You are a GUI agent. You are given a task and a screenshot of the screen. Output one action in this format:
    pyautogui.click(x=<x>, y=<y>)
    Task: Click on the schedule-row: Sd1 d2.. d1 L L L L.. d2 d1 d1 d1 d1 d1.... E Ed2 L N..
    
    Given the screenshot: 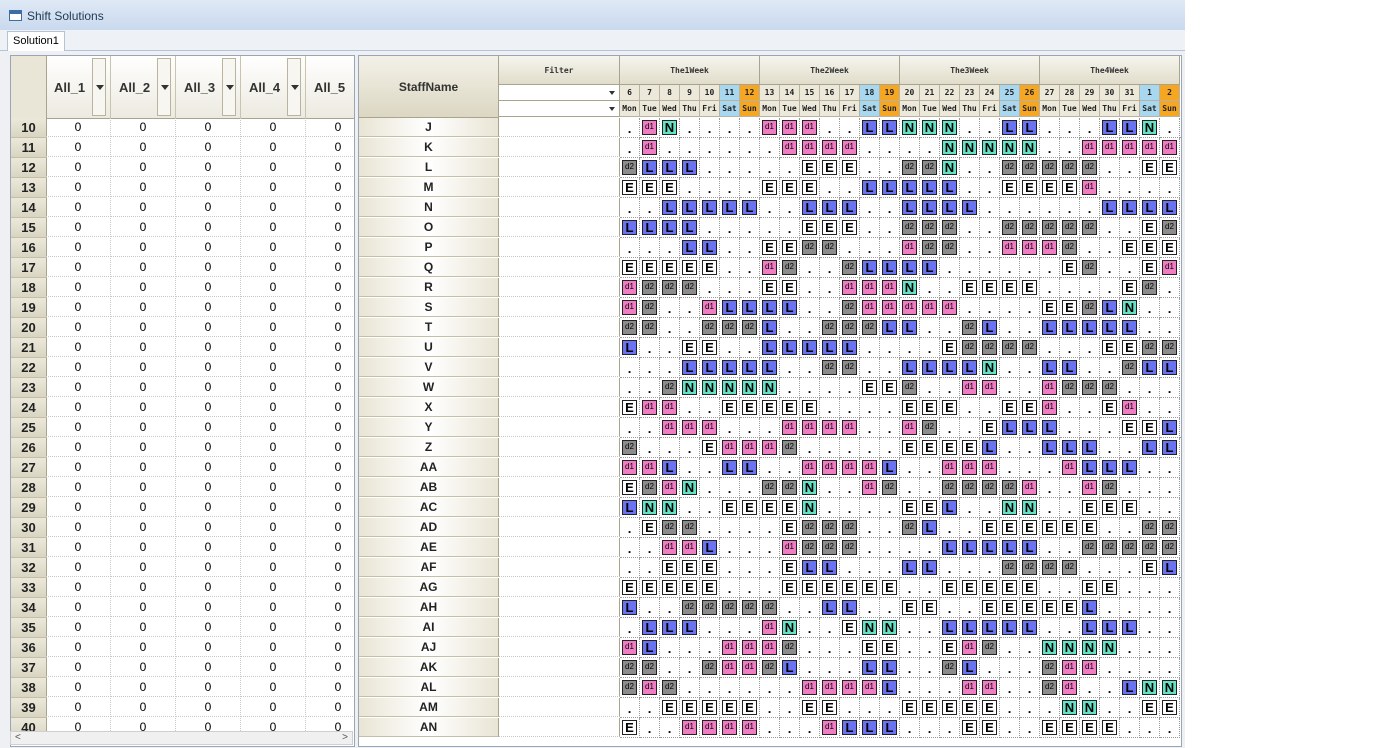 What is the action you would take?
    pyautogui.click(x=770, y=308)
    